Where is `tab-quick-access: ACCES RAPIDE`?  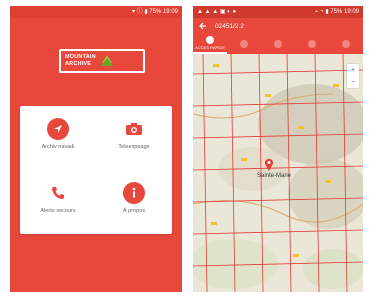 tab-quick-access: ACCES RAPIDE is located at coordinates (210, 44).